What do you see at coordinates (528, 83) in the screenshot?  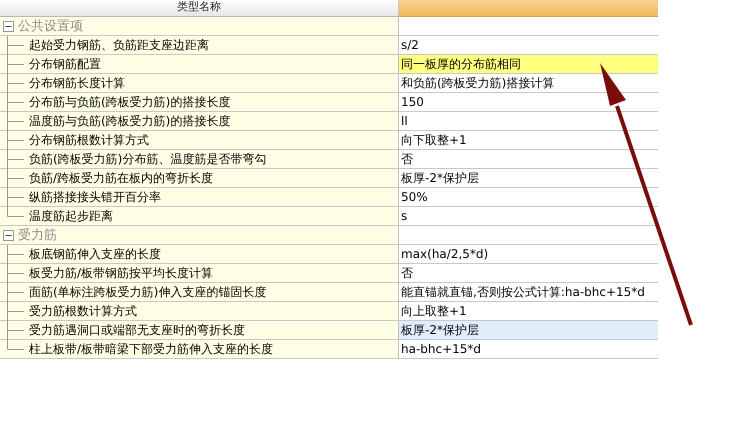 I see `property-value: 和负筋(跨板受力筋)搭接计算` at bounding box center [528, 83].